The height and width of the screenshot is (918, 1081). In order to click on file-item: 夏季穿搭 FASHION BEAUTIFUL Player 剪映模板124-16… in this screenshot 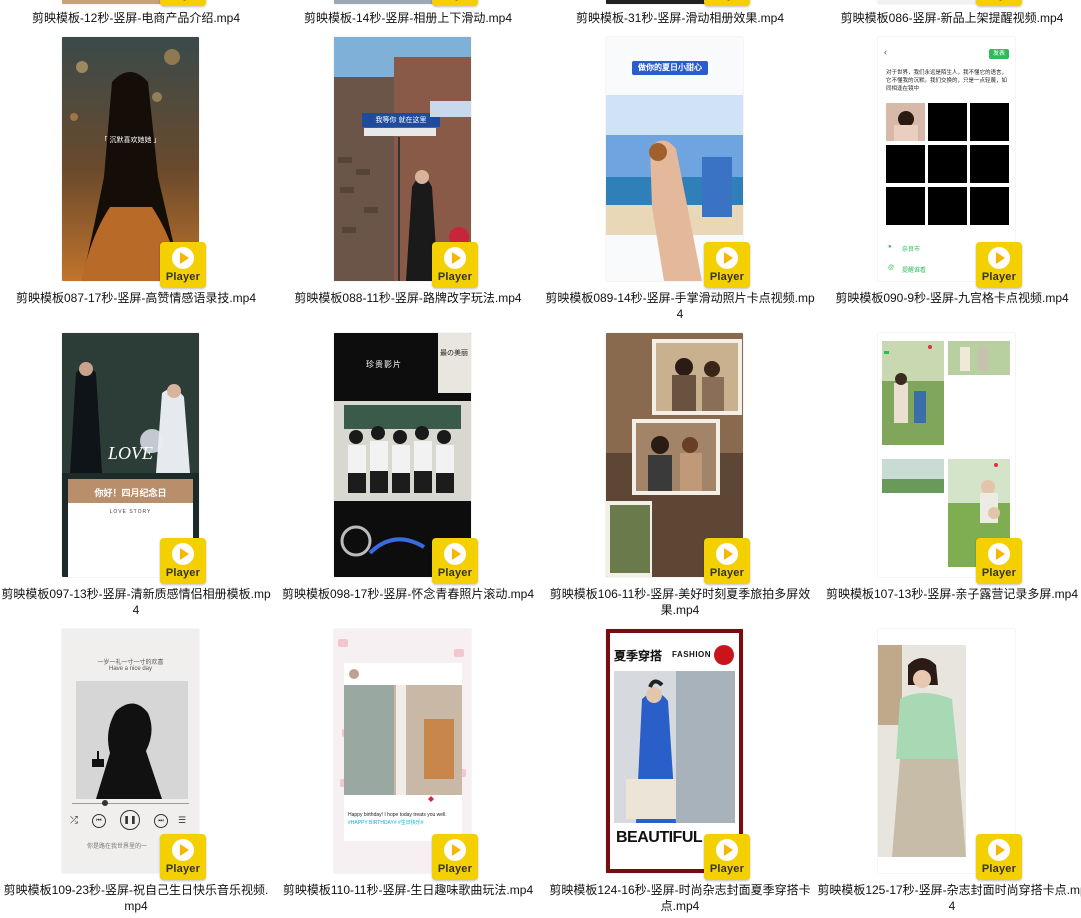, I will do `click(680, 773)`.